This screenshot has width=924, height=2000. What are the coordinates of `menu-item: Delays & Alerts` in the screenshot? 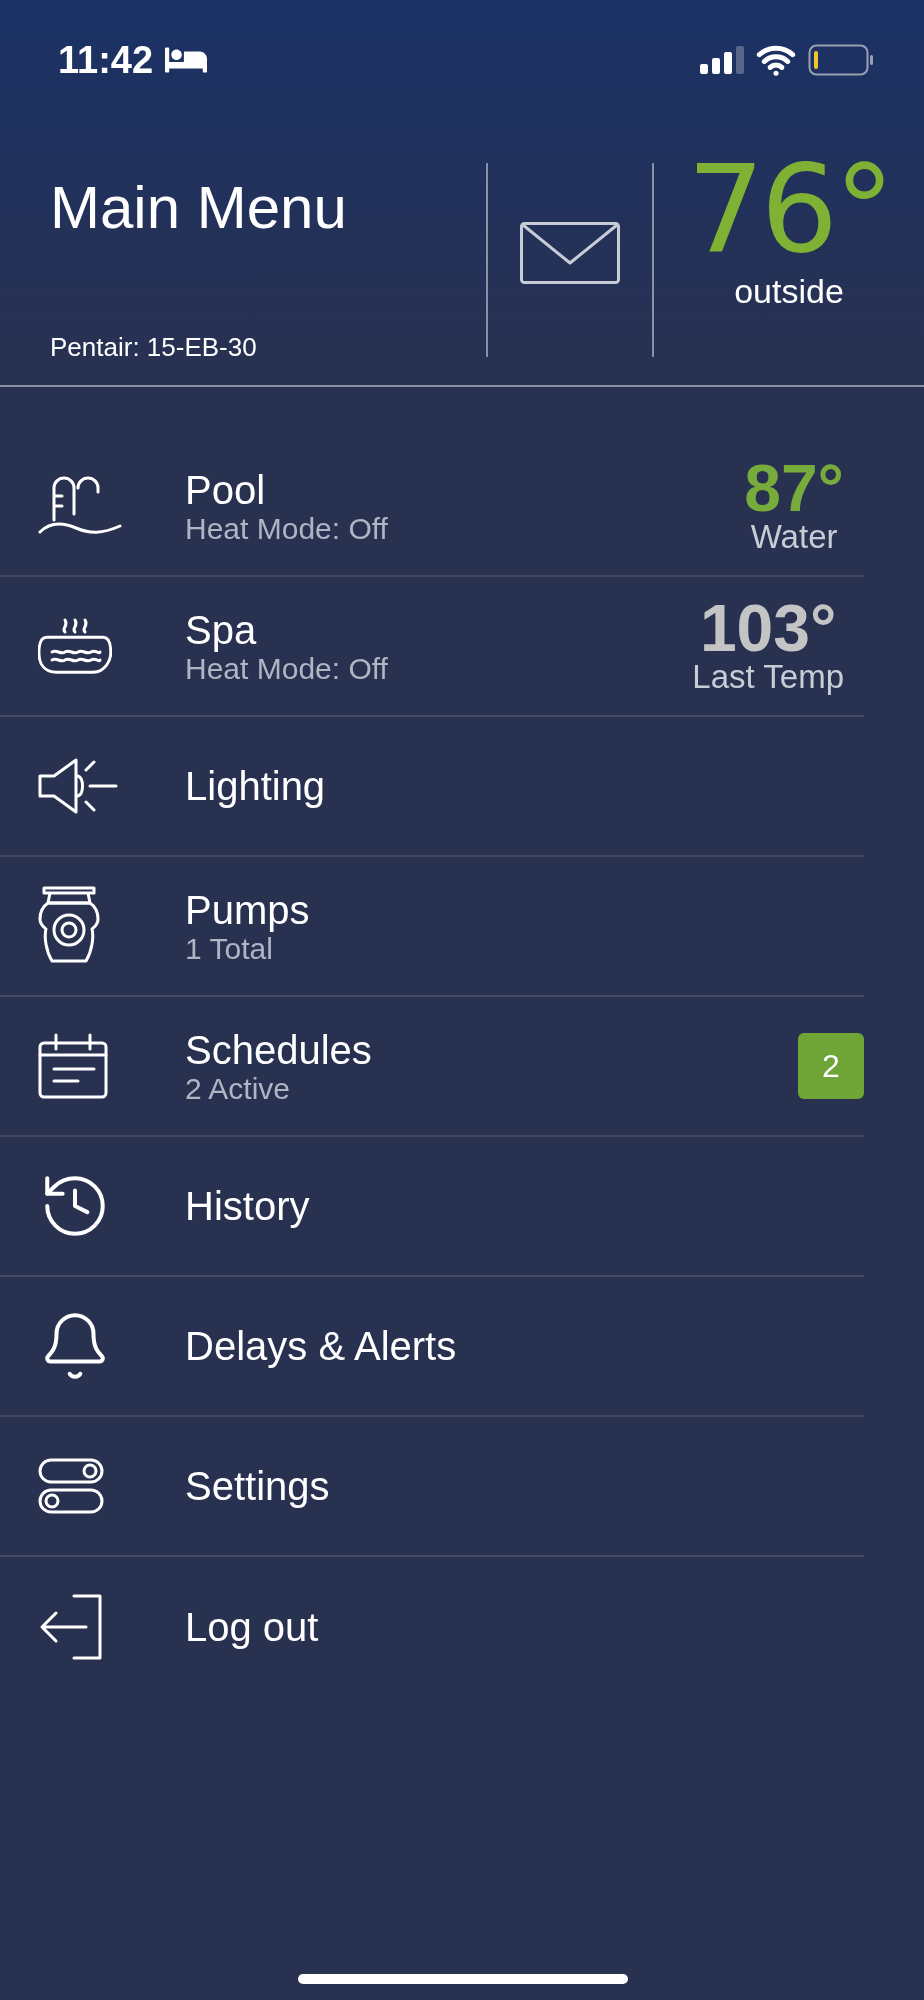 It's located at (432, 1347).